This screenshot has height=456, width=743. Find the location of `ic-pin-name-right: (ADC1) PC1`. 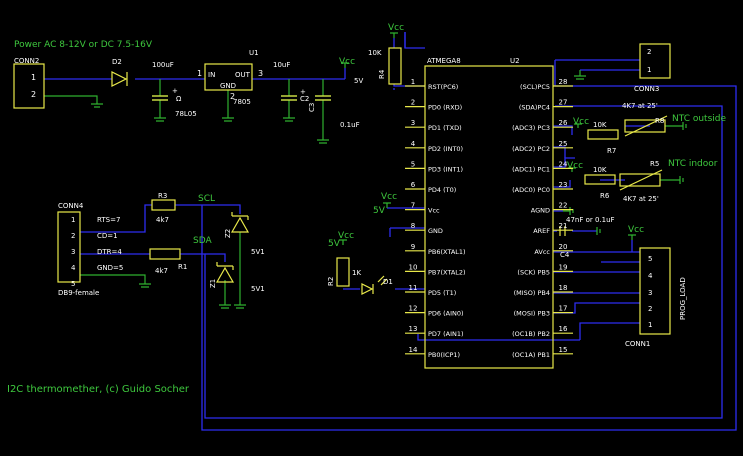

ic-pin-name-right: (ADC1) PC1 is located at coordinates (531, 169).